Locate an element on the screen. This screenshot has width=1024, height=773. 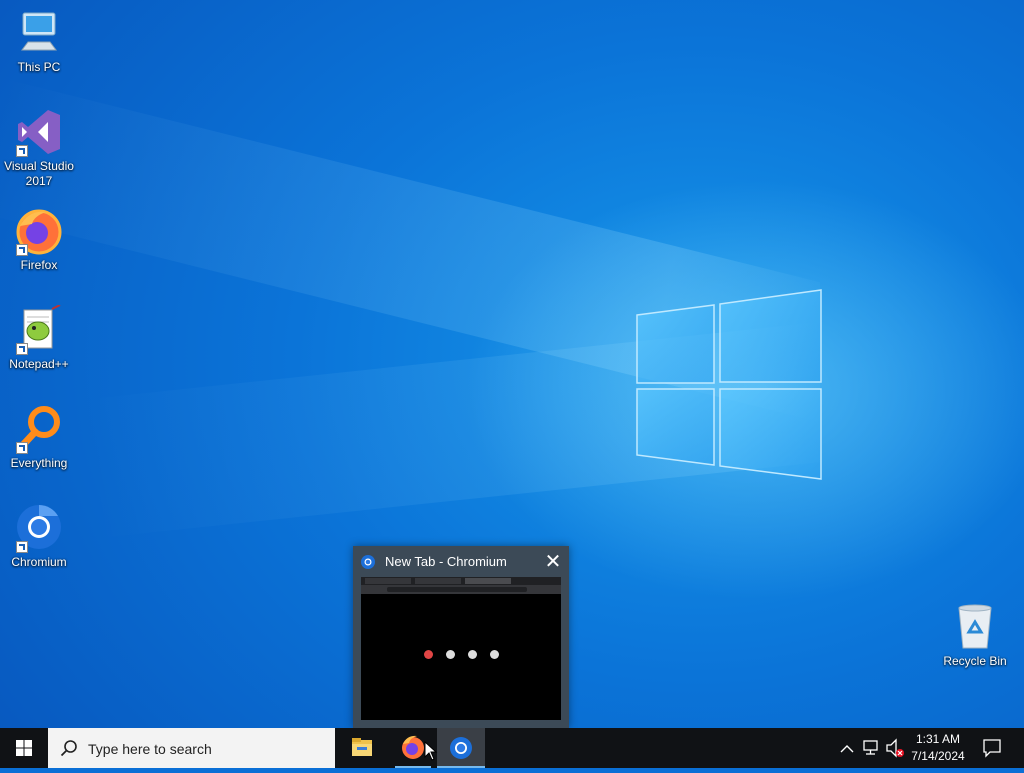
desktop-icon-firefox: Firefox is located at coordinates (39, 239).